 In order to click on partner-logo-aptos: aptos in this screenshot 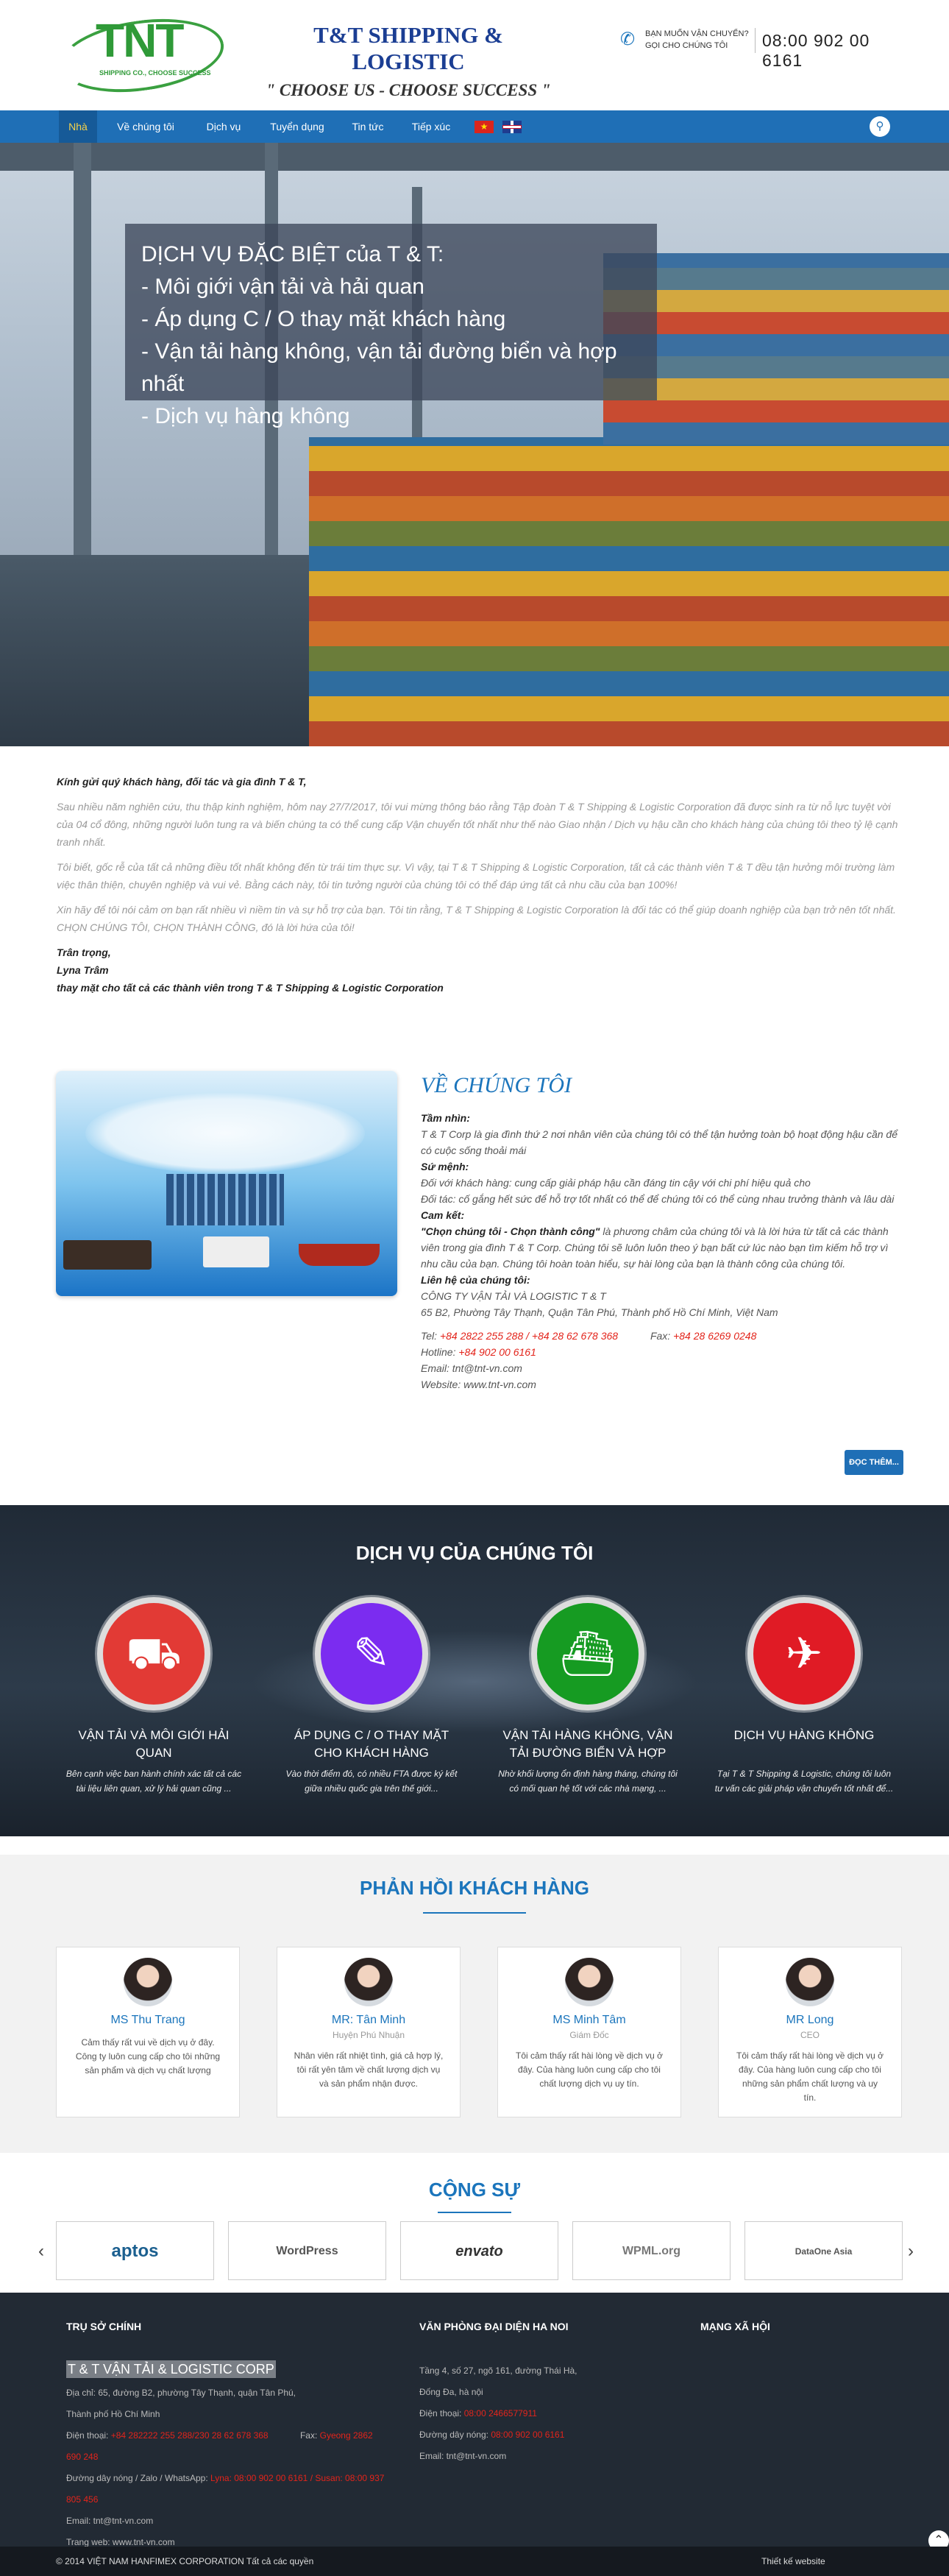, I will do `click(135, 2250)`.